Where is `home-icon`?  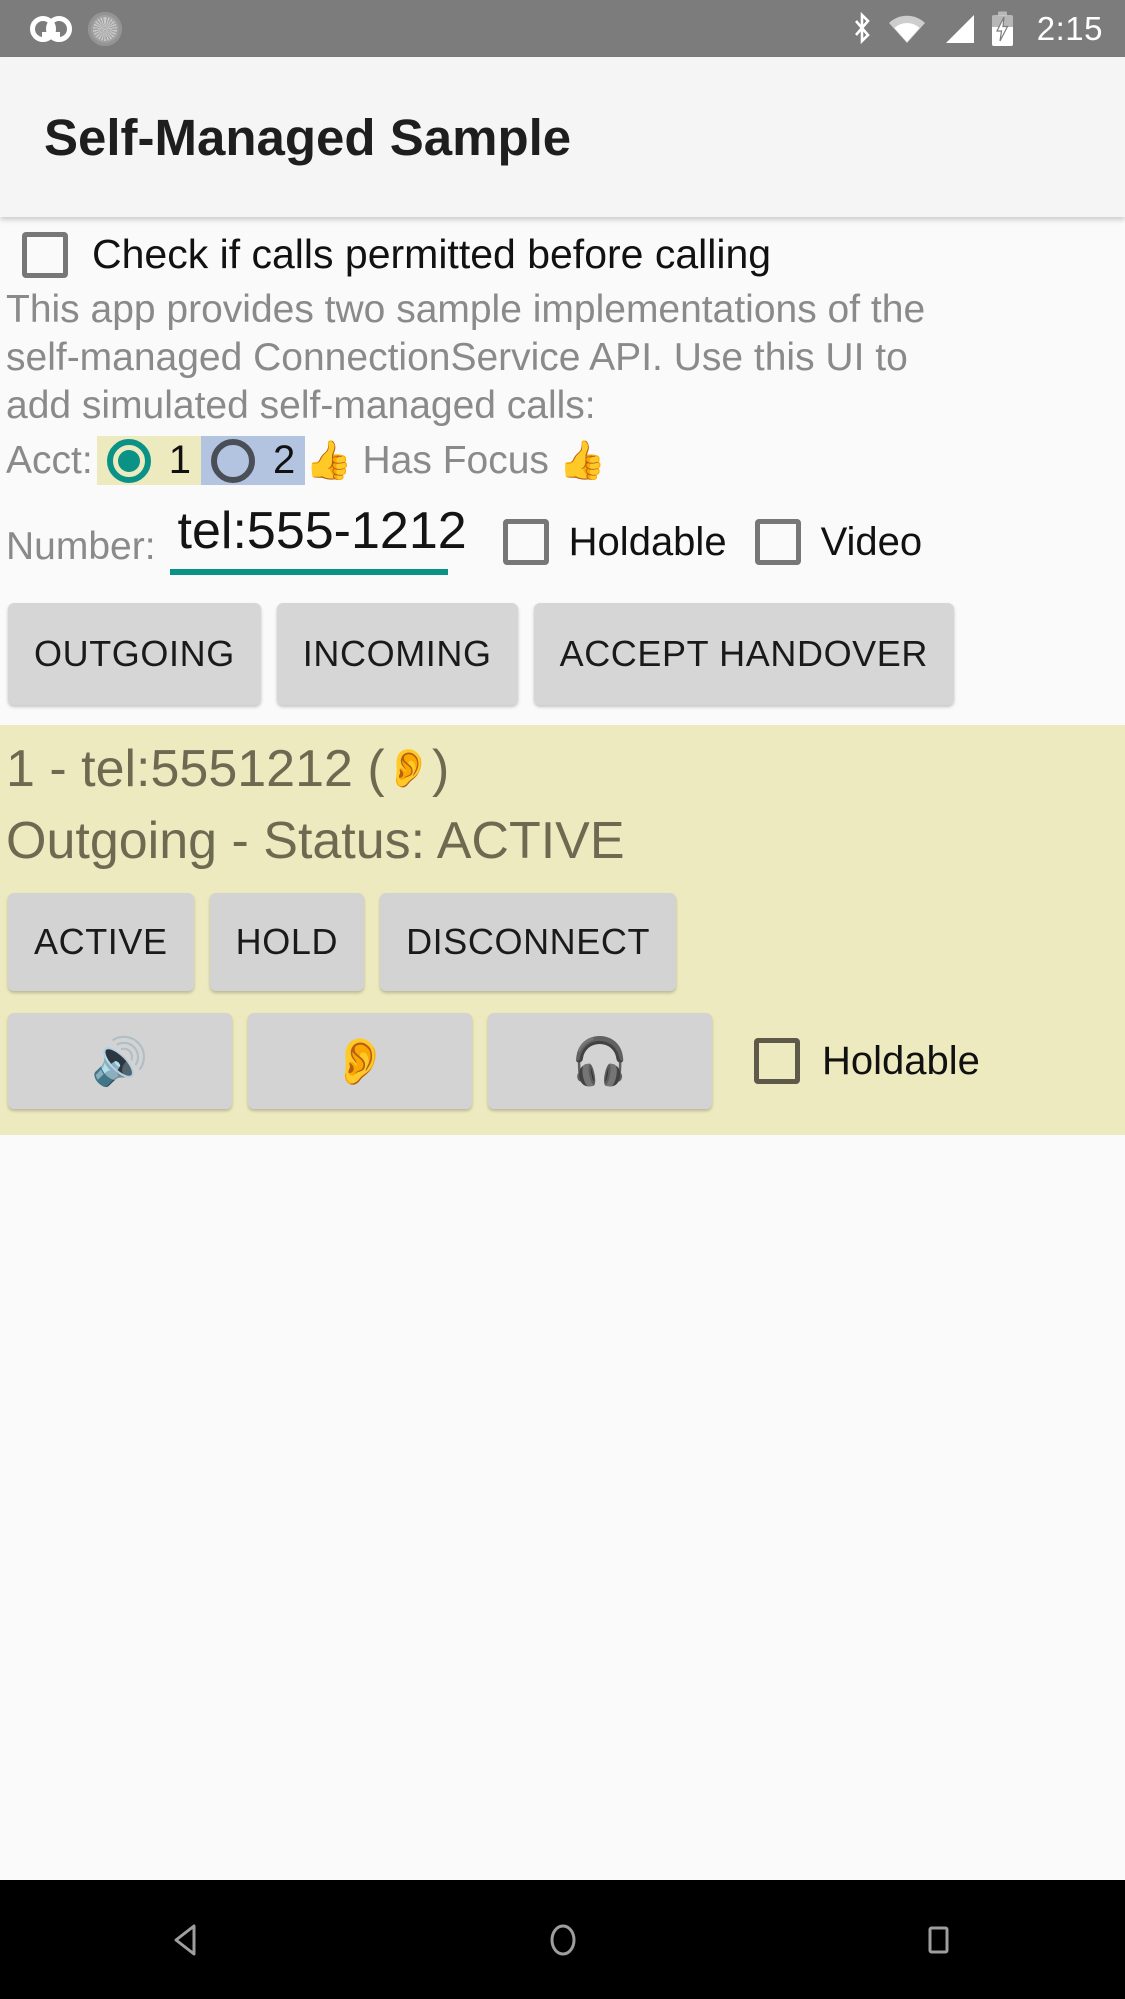
home-icon is located at coordinates (562, 1939).